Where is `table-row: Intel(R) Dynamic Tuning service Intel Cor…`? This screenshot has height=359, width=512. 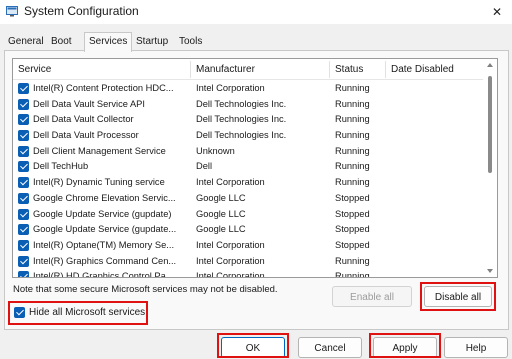
table-row: Intel(R) Dynamic Tuning service Intel Cor… is located at coordinates (248, 183).